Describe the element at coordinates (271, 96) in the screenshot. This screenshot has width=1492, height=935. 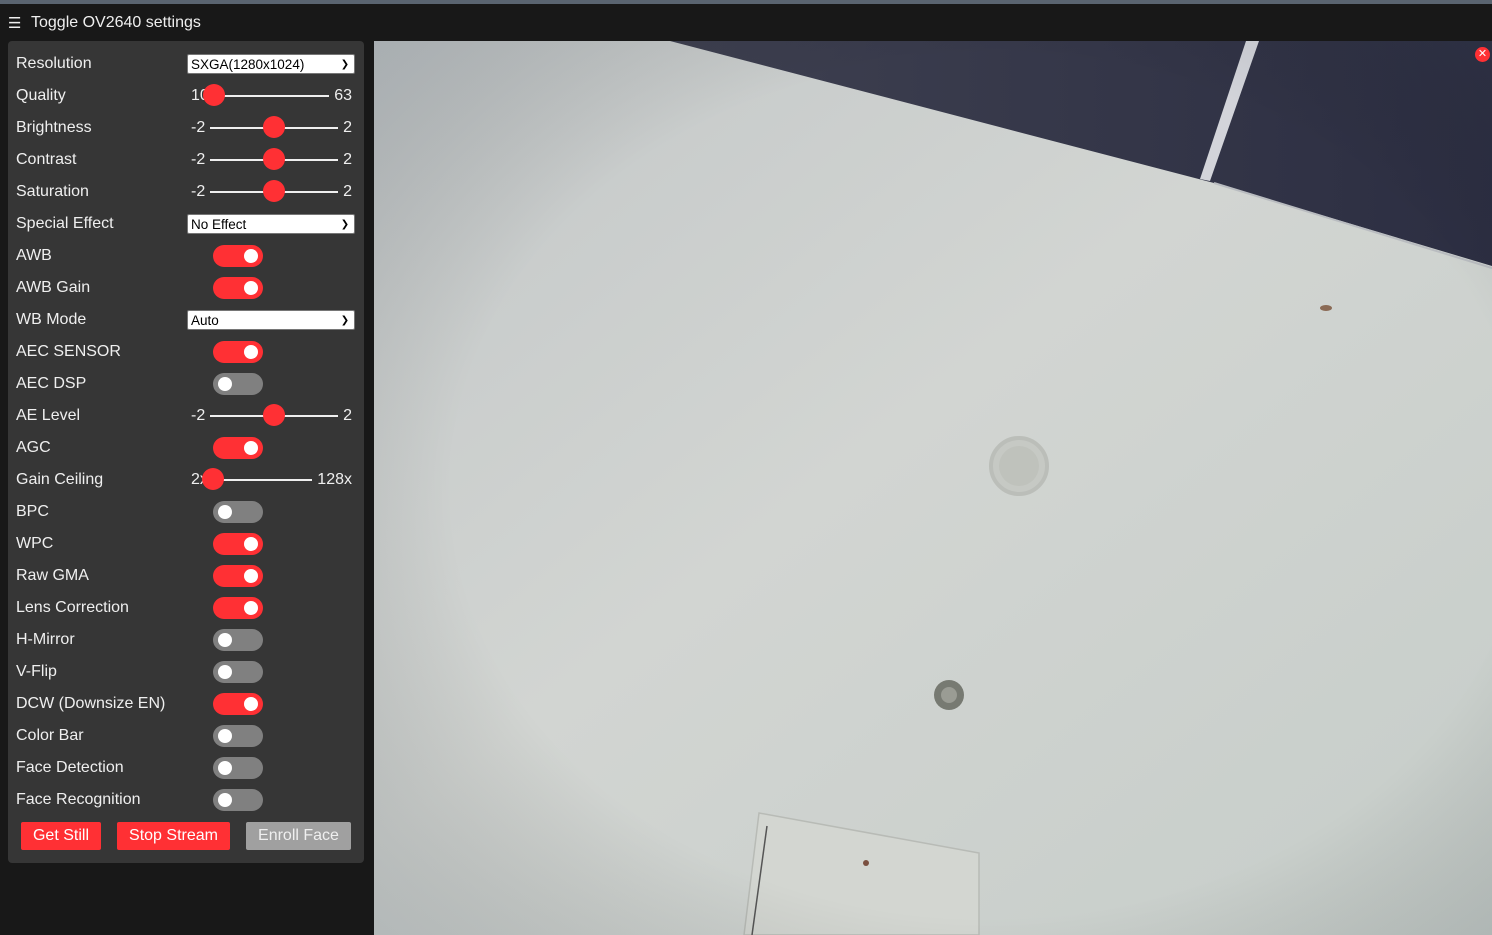
I see `quality-slider: 10 63` at that location.